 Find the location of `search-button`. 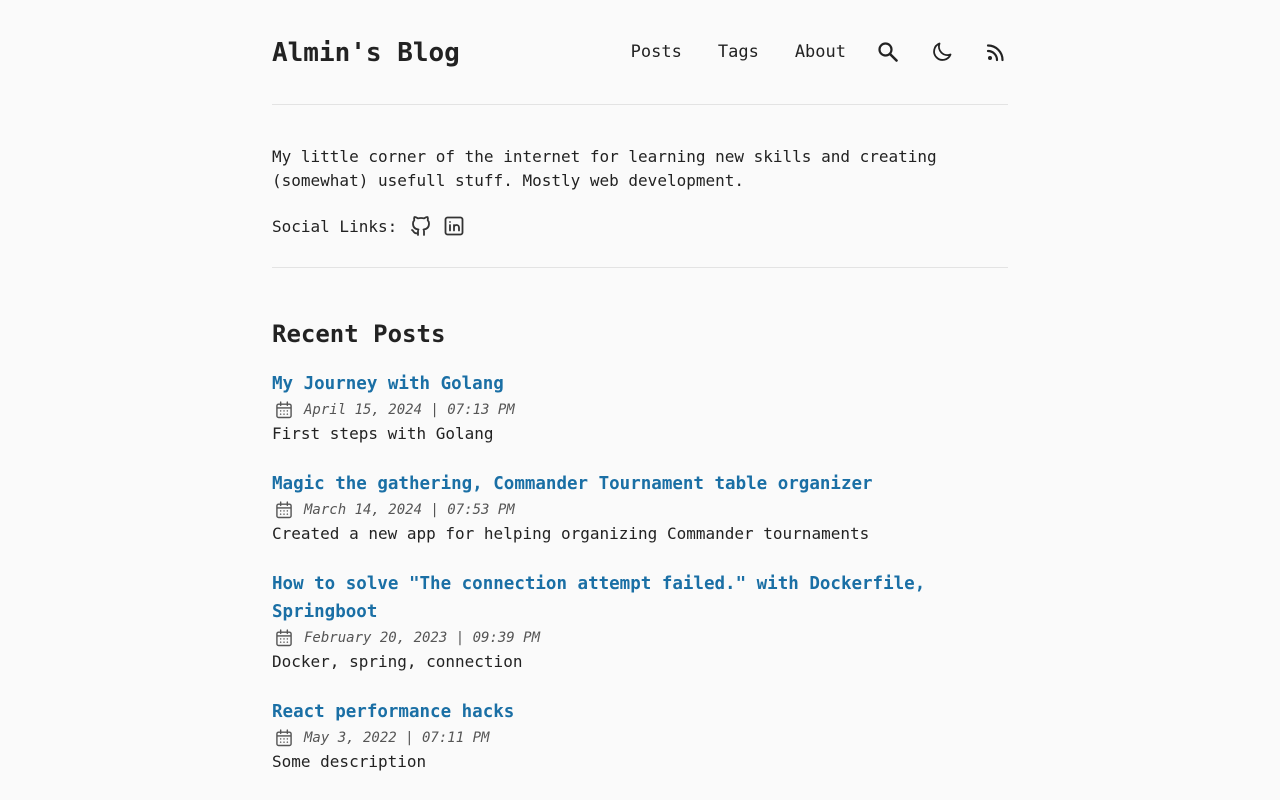

search-button is located at coordinates (888, 52).